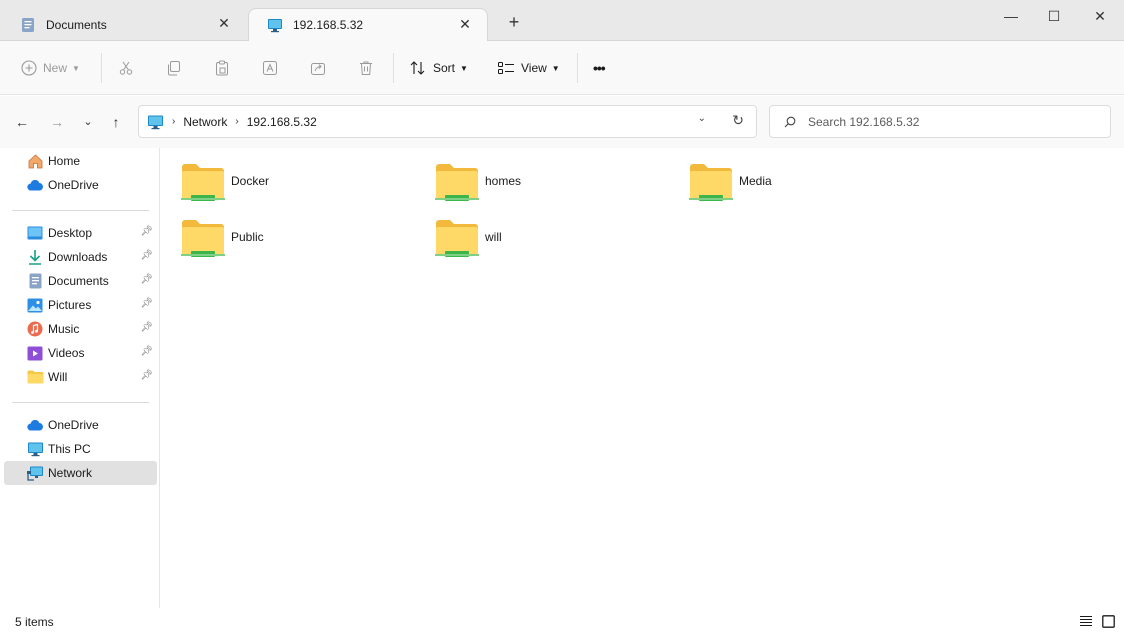 The image size is (1124, 634). I want to click on network-icon, so click(35, 473).